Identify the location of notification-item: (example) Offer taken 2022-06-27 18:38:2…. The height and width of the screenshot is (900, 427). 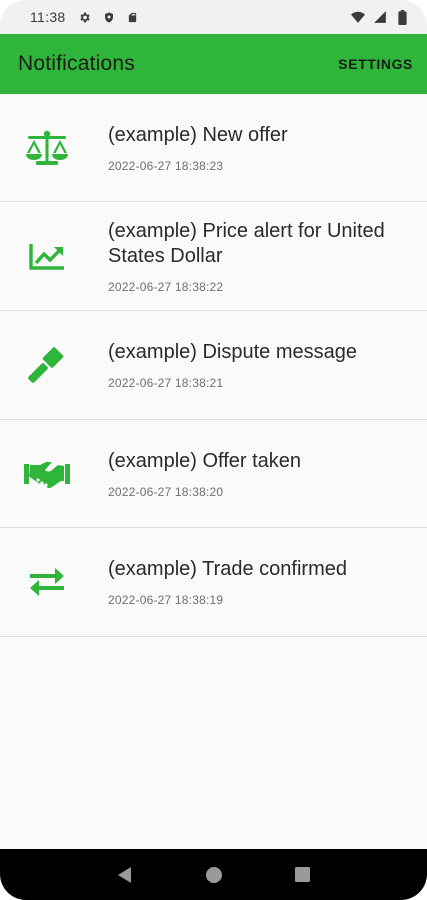
(213, 474).